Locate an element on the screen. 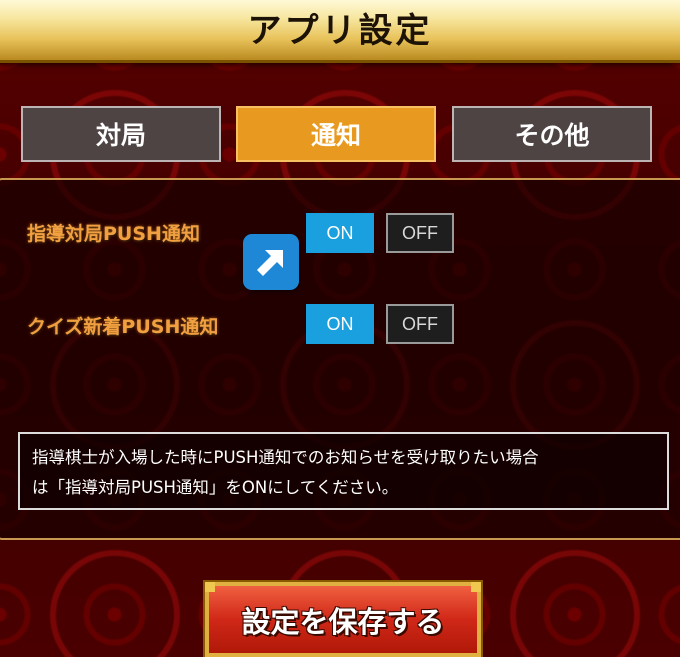 This screenshot has width=680, height=657. quiz-push-off-button: OFF is located at coordinates (420, 324).